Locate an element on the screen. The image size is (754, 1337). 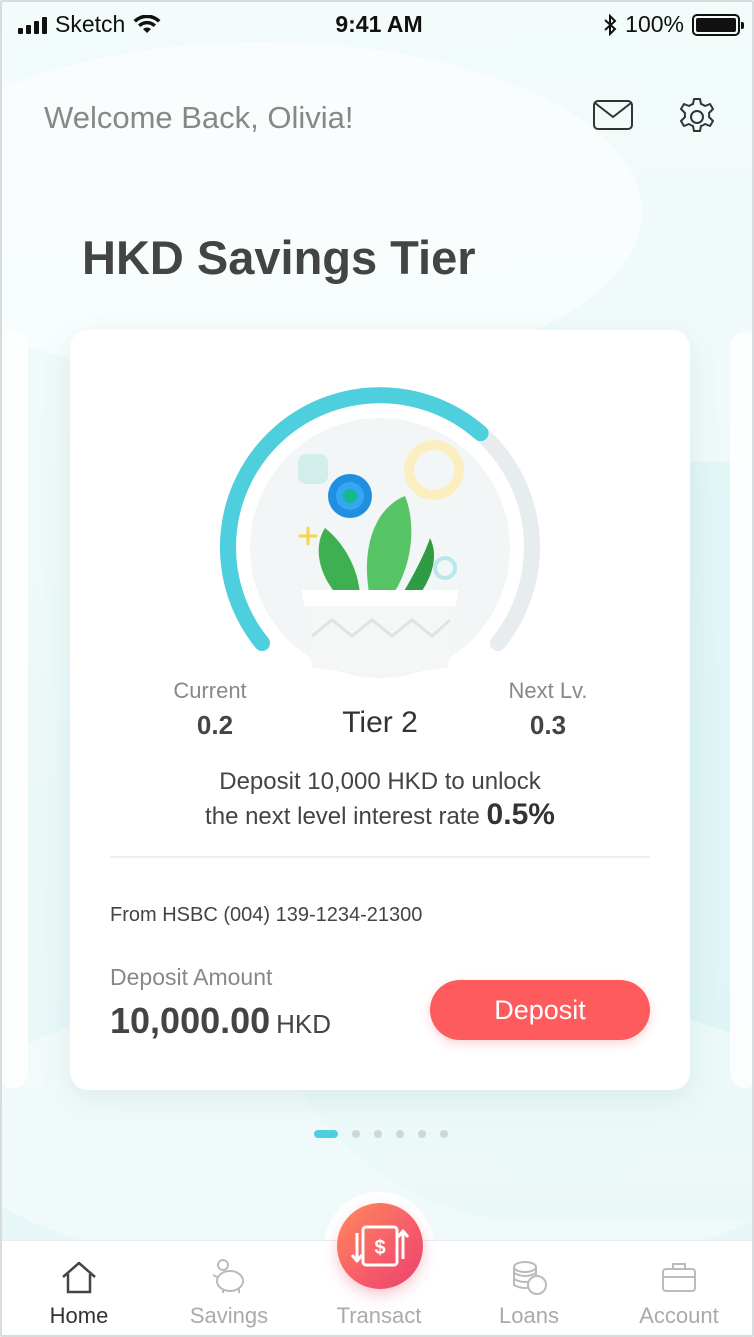
current-rate-value: 0.2 is located at coordinates (215, 725).